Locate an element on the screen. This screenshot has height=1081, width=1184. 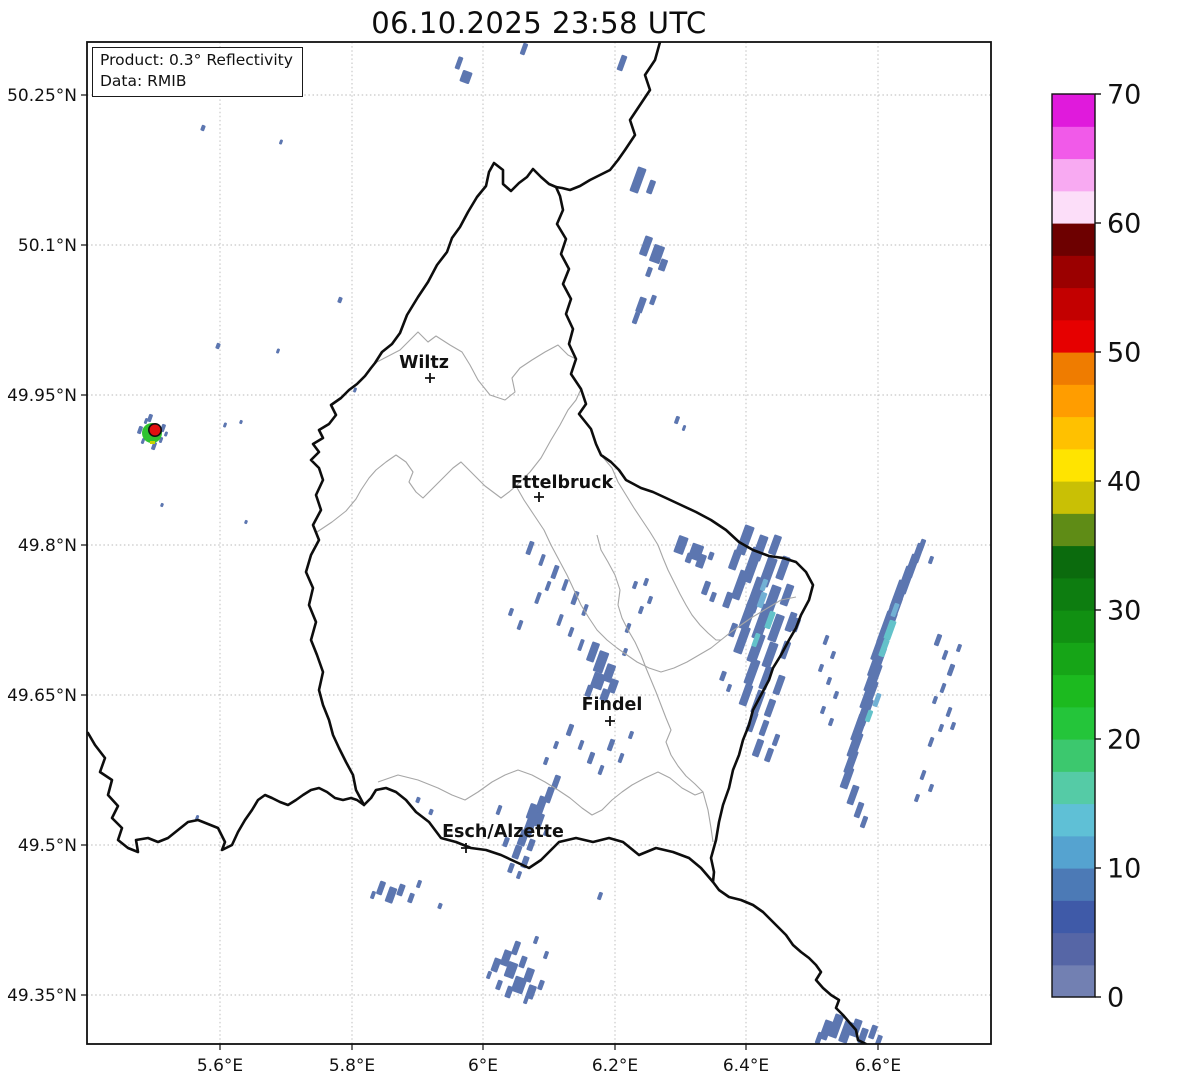
product-info-box: Product: 0.3° Reflectivity Data: RMIB is located at coordinates (197, 72).